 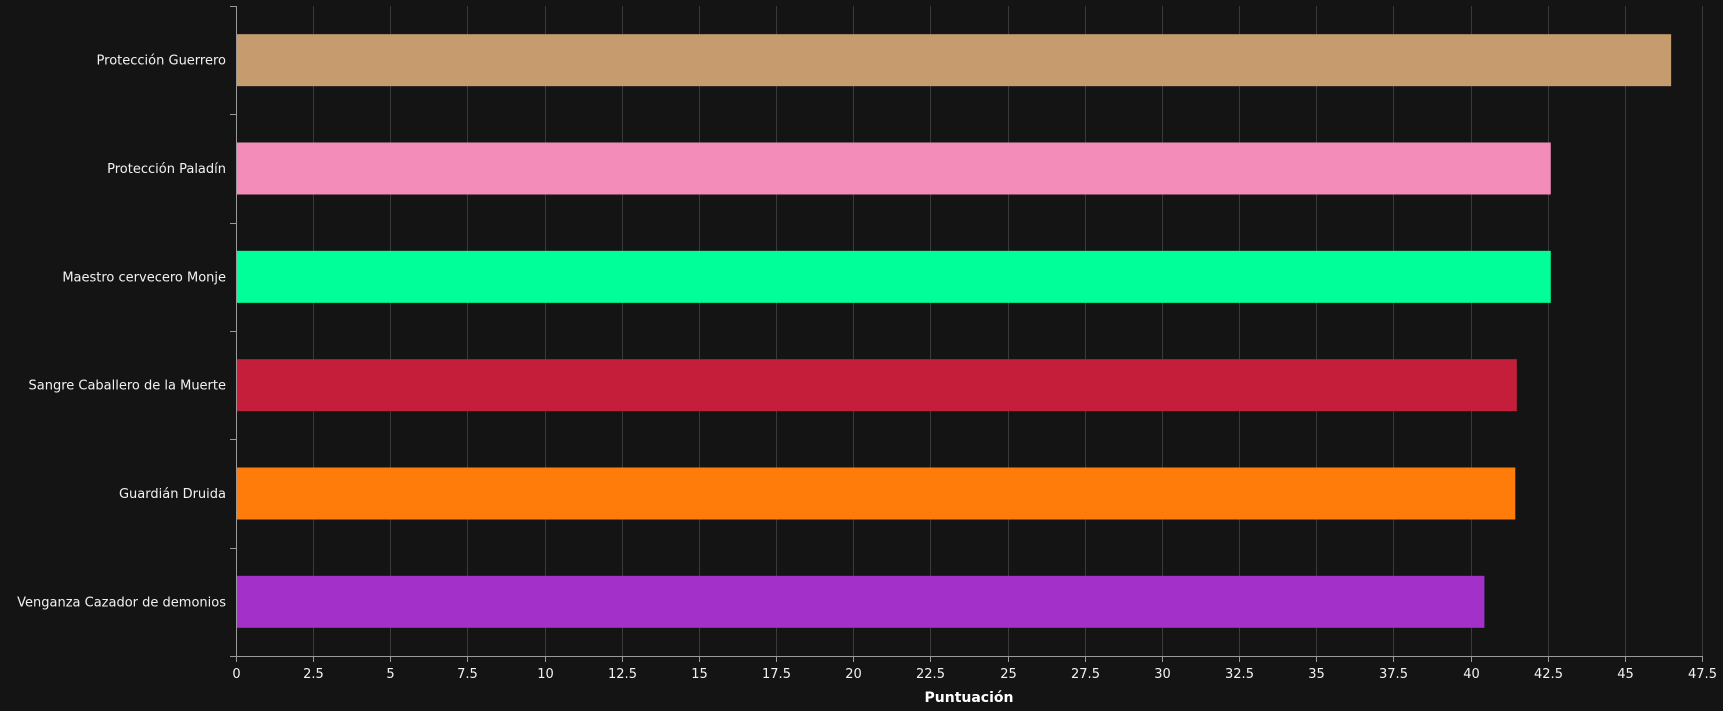 What do you see at coordinates (699, 674) in the screenshot?
I see `x-tick-label: 15` at bounding box center [699, 674].